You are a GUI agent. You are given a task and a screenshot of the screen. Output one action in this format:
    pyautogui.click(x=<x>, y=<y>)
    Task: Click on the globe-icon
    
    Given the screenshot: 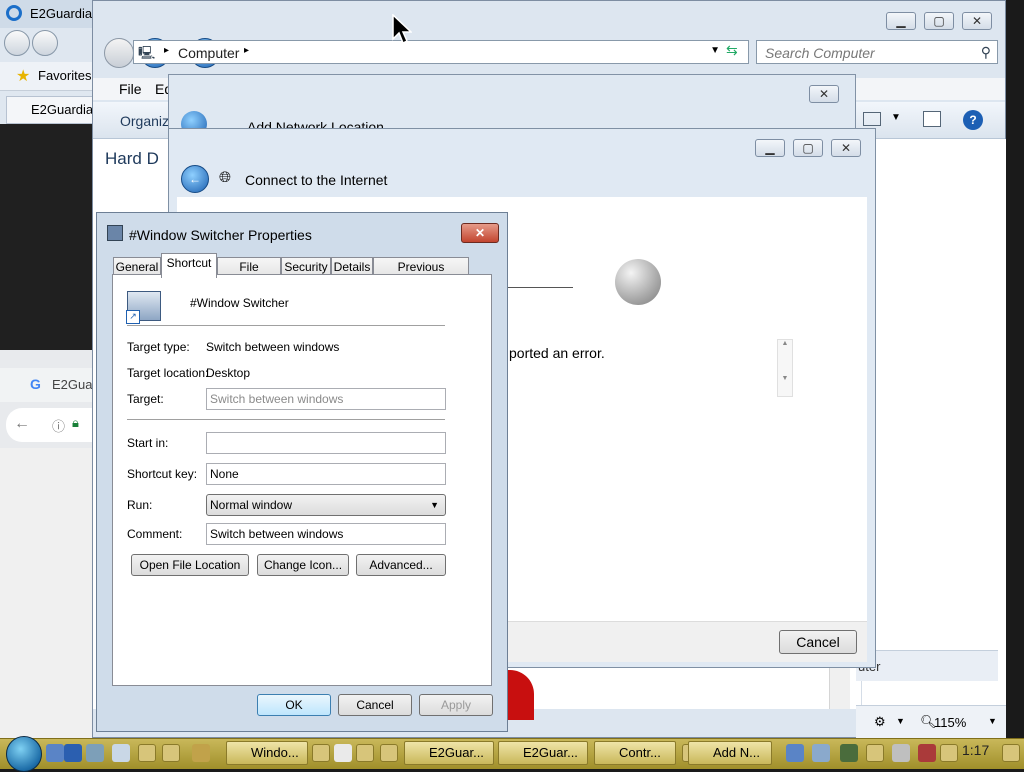 What is the action you would take?
    pyautogui.click(x=638, y=282)
    